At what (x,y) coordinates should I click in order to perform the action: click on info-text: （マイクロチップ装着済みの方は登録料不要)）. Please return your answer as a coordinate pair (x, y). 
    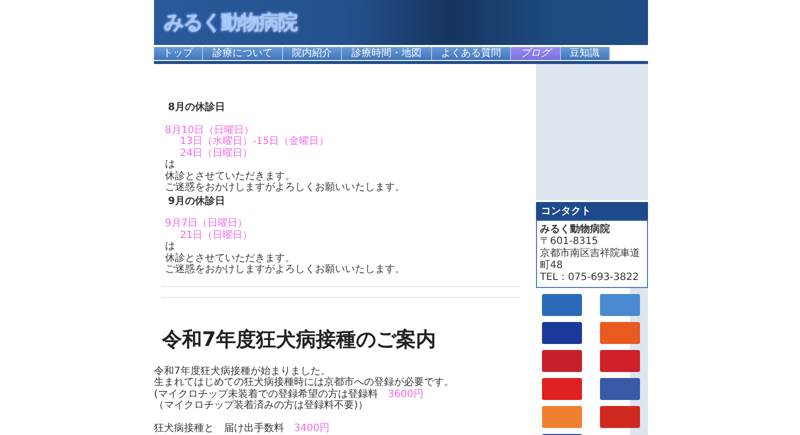
    Looking at the image, I should click on (261, 405).